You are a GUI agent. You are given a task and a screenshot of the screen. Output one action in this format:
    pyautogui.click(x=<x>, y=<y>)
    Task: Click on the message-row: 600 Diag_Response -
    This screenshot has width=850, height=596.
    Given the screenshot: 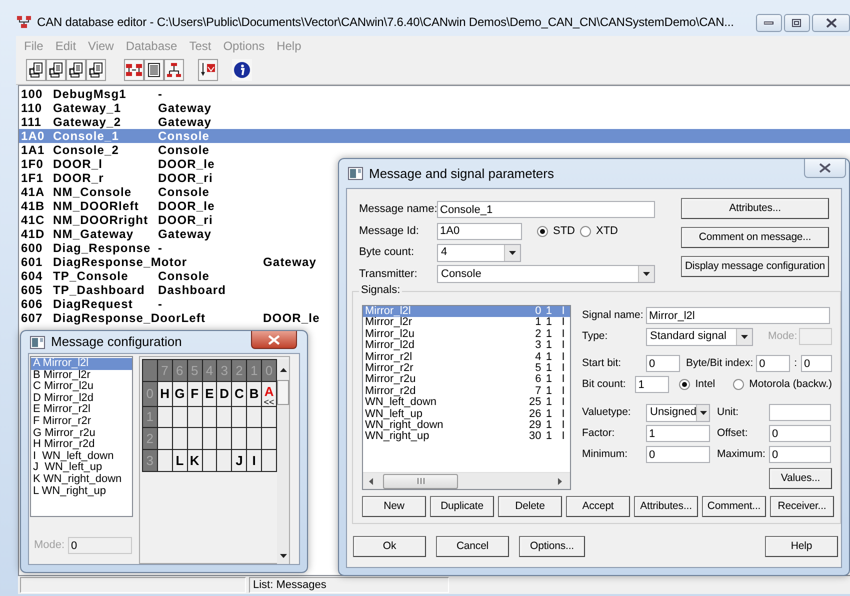 What is the action you would take?
    pyautogui.click(x=91, y=248)
    